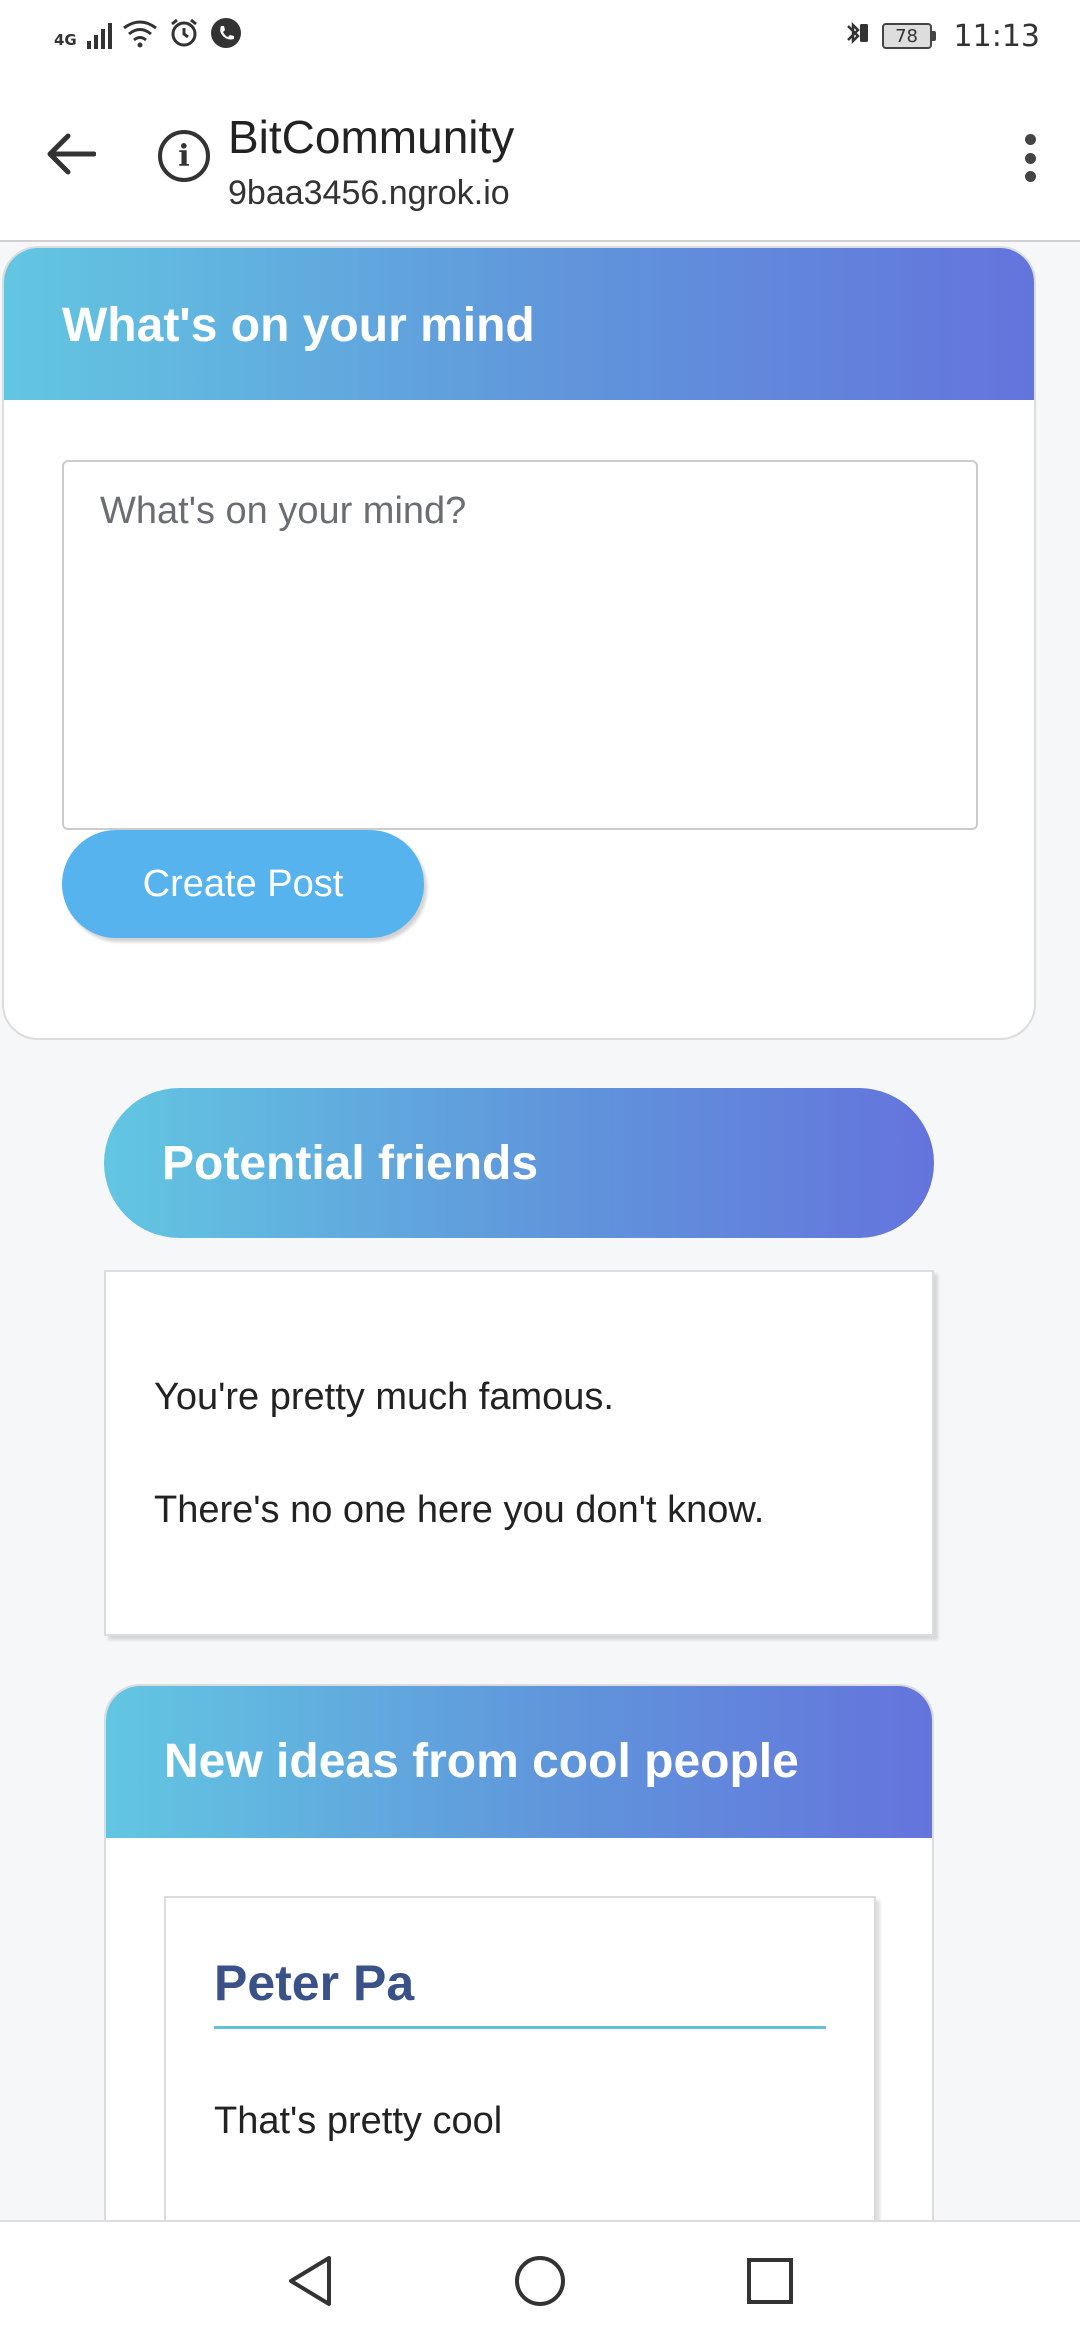 Image resolution: width=1080 pixels, height=2340 pixels. What do you see at coordinates (99, 36) in the screenshot?
I see `signal-icon` at bounding box center [99, 36].